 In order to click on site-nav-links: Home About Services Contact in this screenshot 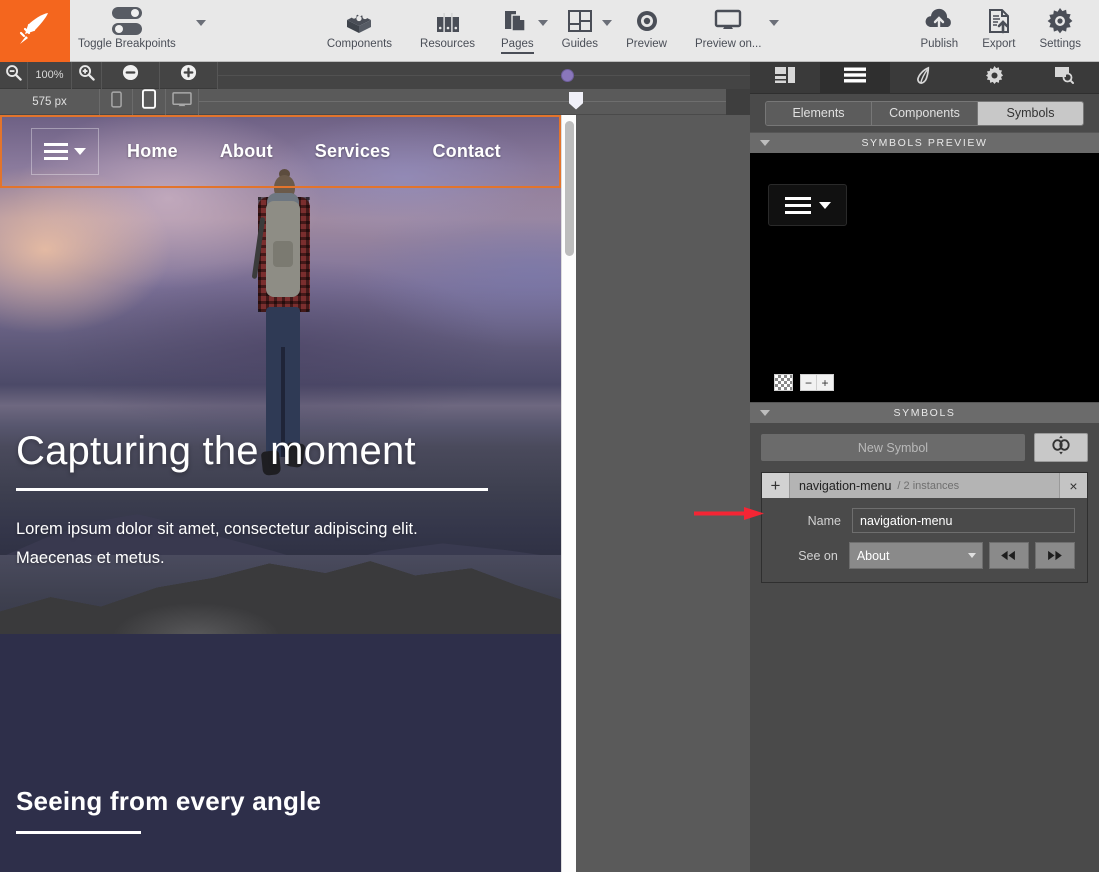, I will do `click(335, 151)`.